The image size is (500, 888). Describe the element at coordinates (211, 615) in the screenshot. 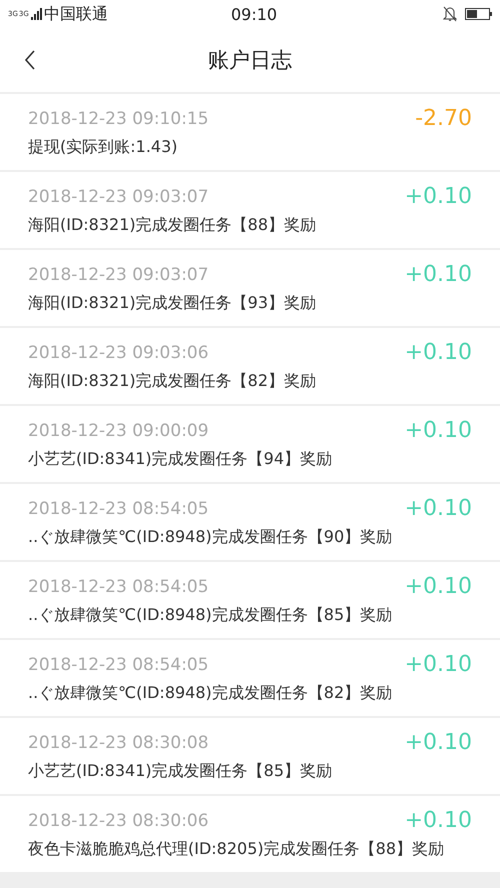

I see `entry-description: ..ぐ放肆微笑℃(ID:8948)完成发圈任务【85】奖励` at that location.